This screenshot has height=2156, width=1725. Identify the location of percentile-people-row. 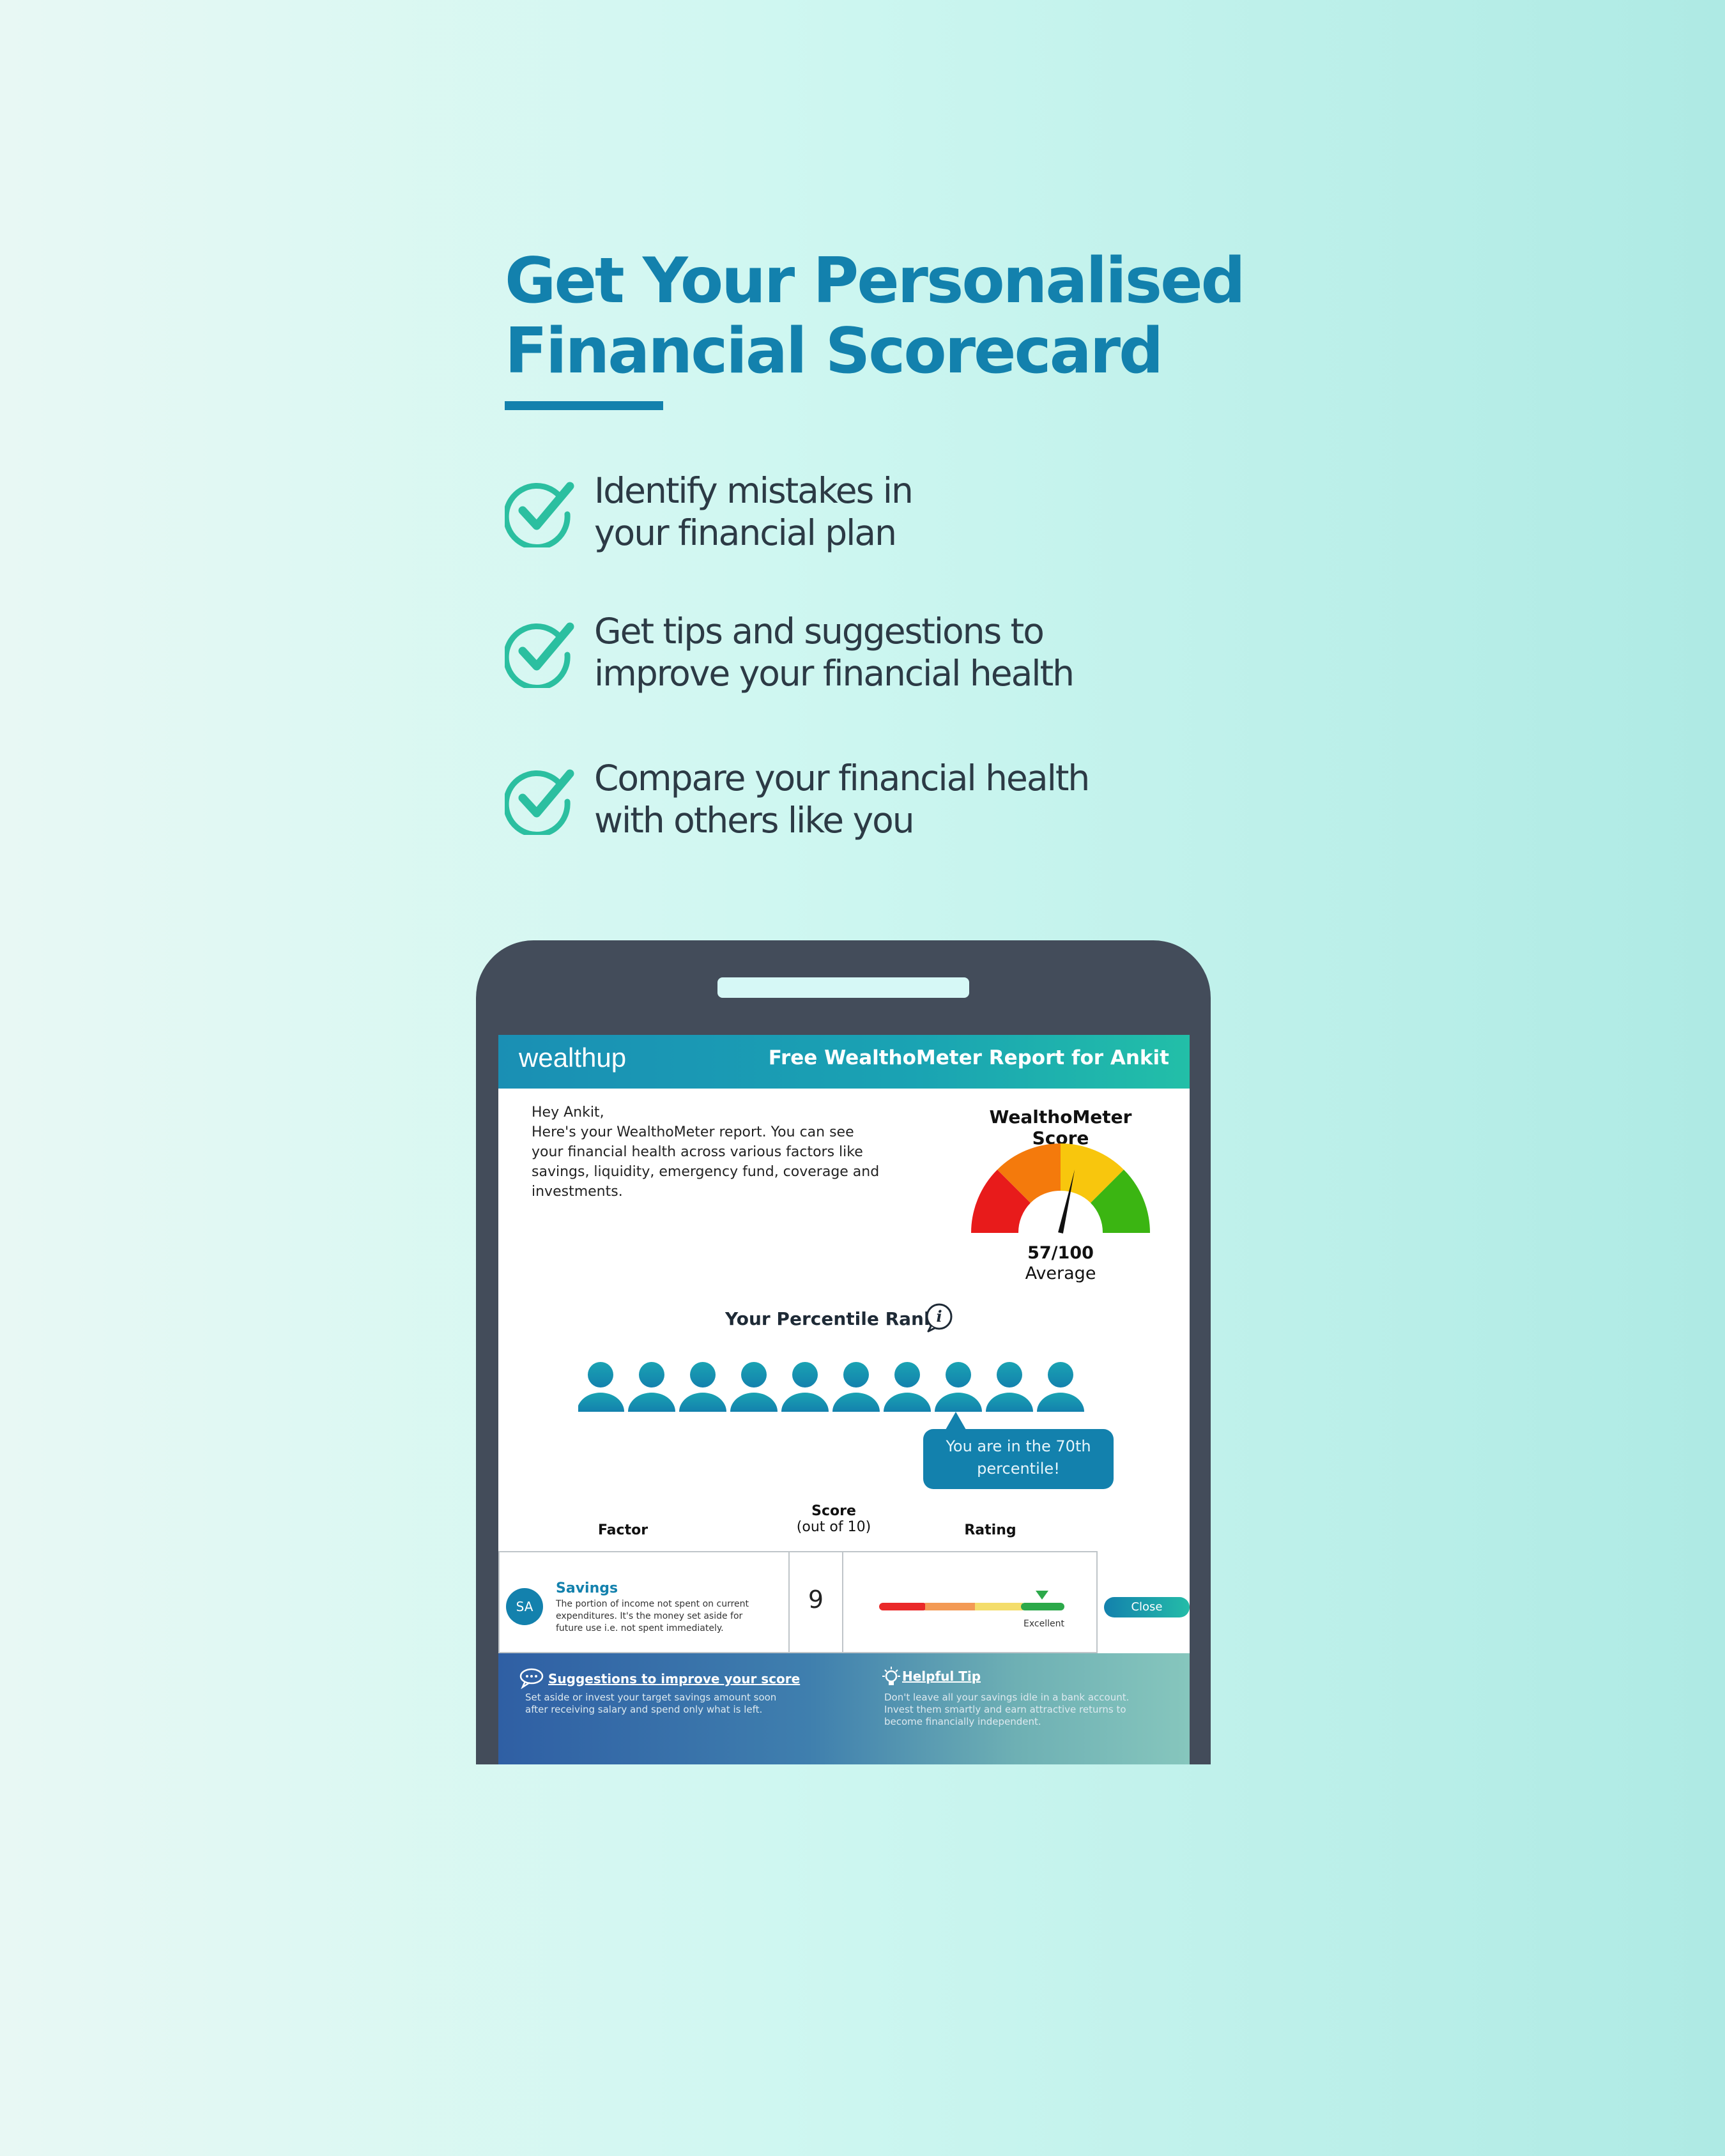
(831, 1387).